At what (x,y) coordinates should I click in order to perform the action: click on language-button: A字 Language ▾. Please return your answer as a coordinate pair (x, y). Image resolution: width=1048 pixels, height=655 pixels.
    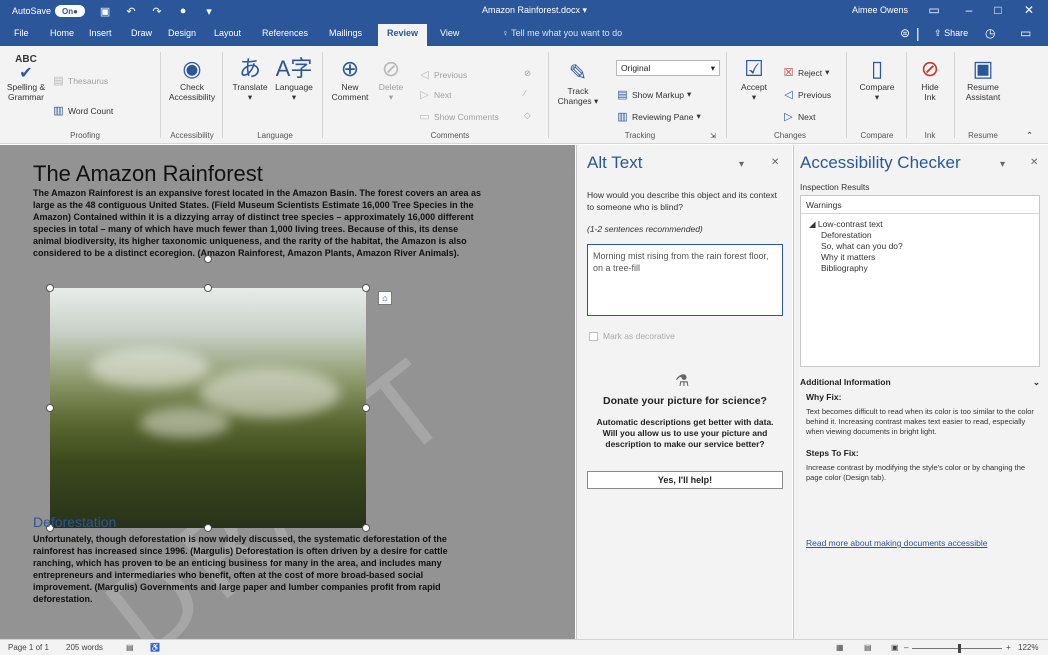
    Looking at the image, I should click on (294, 79).